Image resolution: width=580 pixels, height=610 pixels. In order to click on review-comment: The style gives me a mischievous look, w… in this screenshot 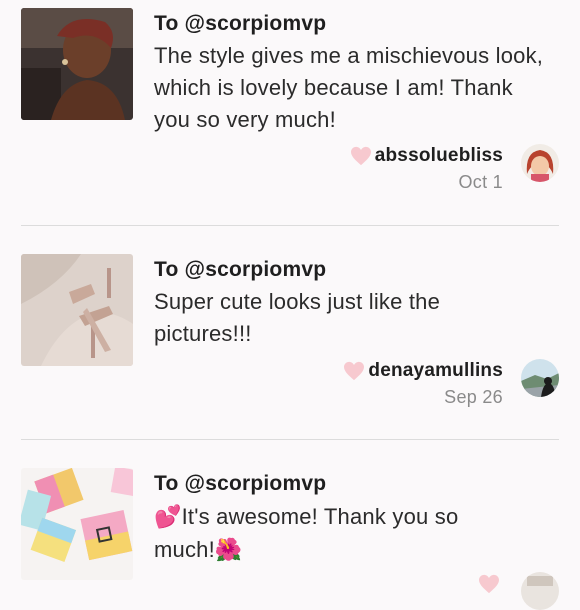, I will do `click(349, 87)`.